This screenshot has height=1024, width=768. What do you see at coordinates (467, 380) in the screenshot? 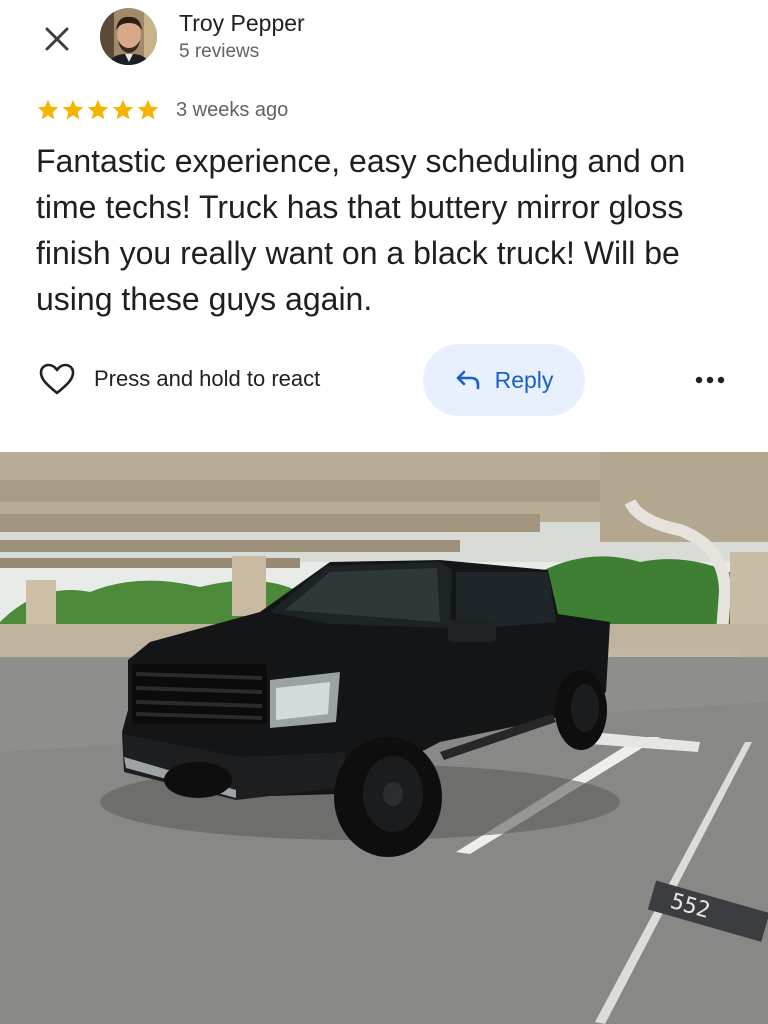
I see `reply-arrow-icon` at bounding box center [467, 380].